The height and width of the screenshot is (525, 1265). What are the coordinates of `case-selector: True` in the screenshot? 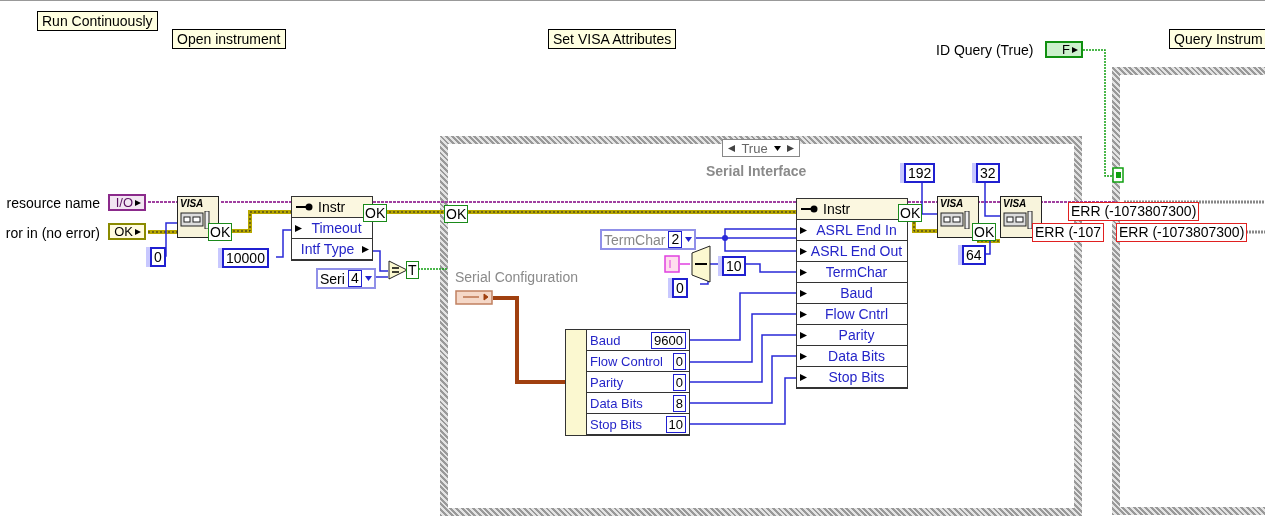 It's located at (761, 148).